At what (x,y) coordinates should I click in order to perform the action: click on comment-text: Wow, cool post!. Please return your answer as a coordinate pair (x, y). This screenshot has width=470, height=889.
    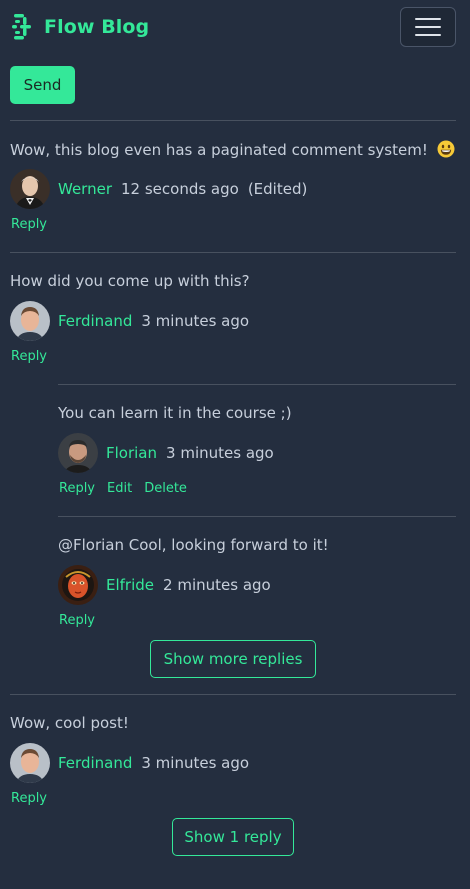
    Looking at the image, I should click on (69, 723).